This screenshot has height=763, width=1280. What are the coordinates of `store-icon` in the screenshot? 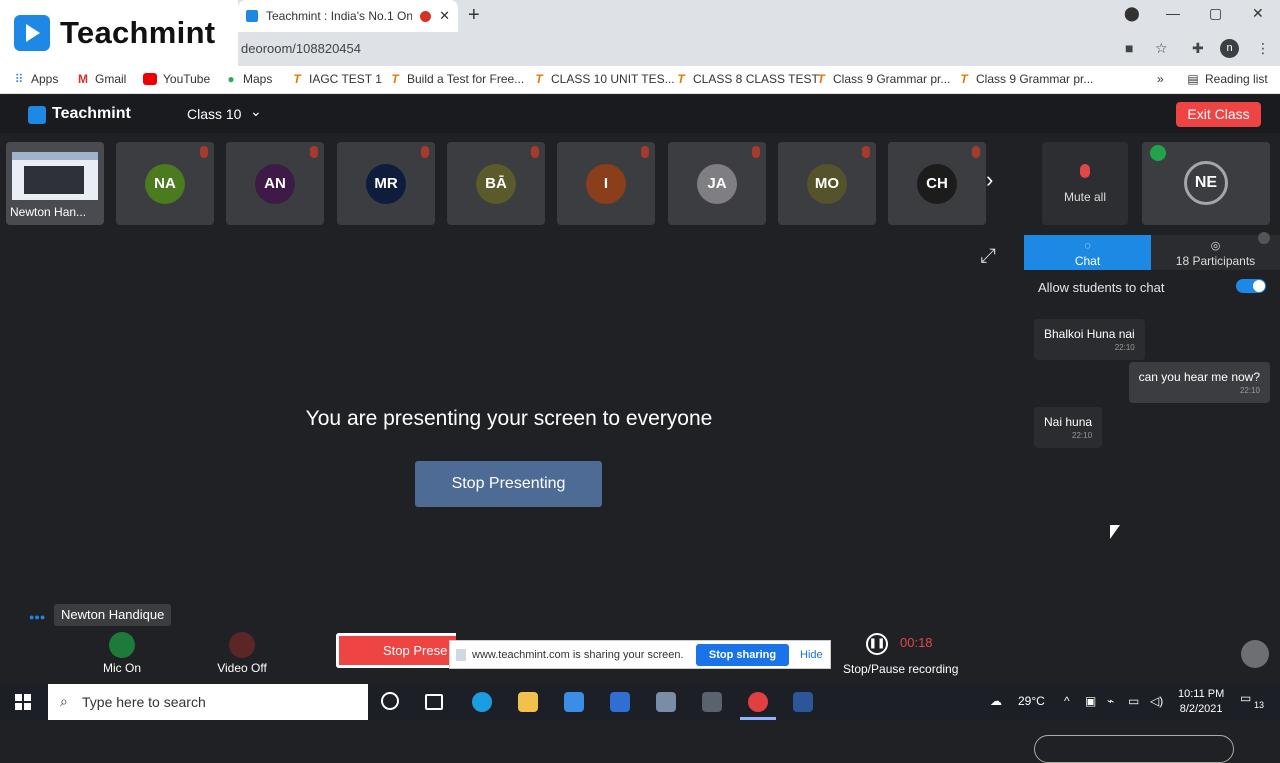 It's located at (620, 702).